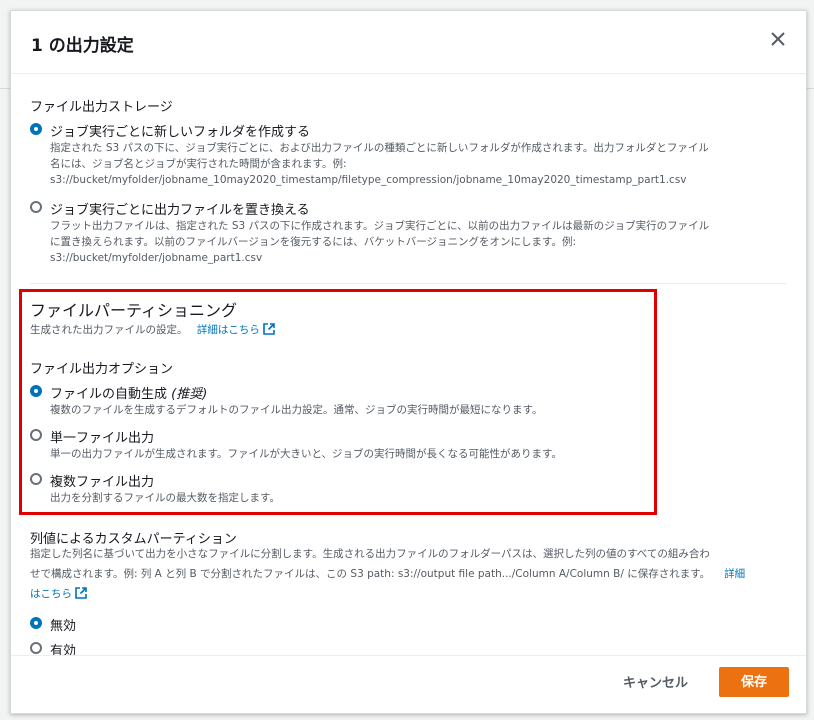 This screenshot has width=814, height=720. What do you see at coordinates (180, 210) in the screenshot?
I see `radio-title: ジョブ実行ごとに出力ファイルを置き換える` at bounding box center [180, 210].